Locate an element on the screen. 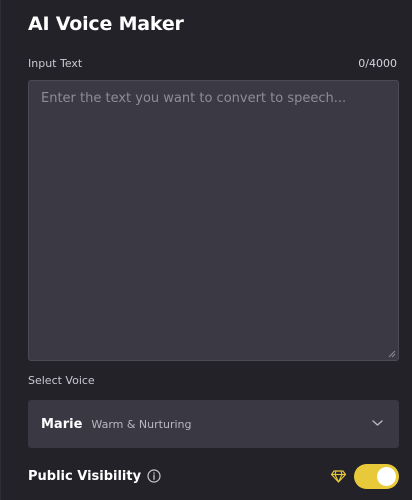  public-visibility-toggle is located at coordinates (376, 476).